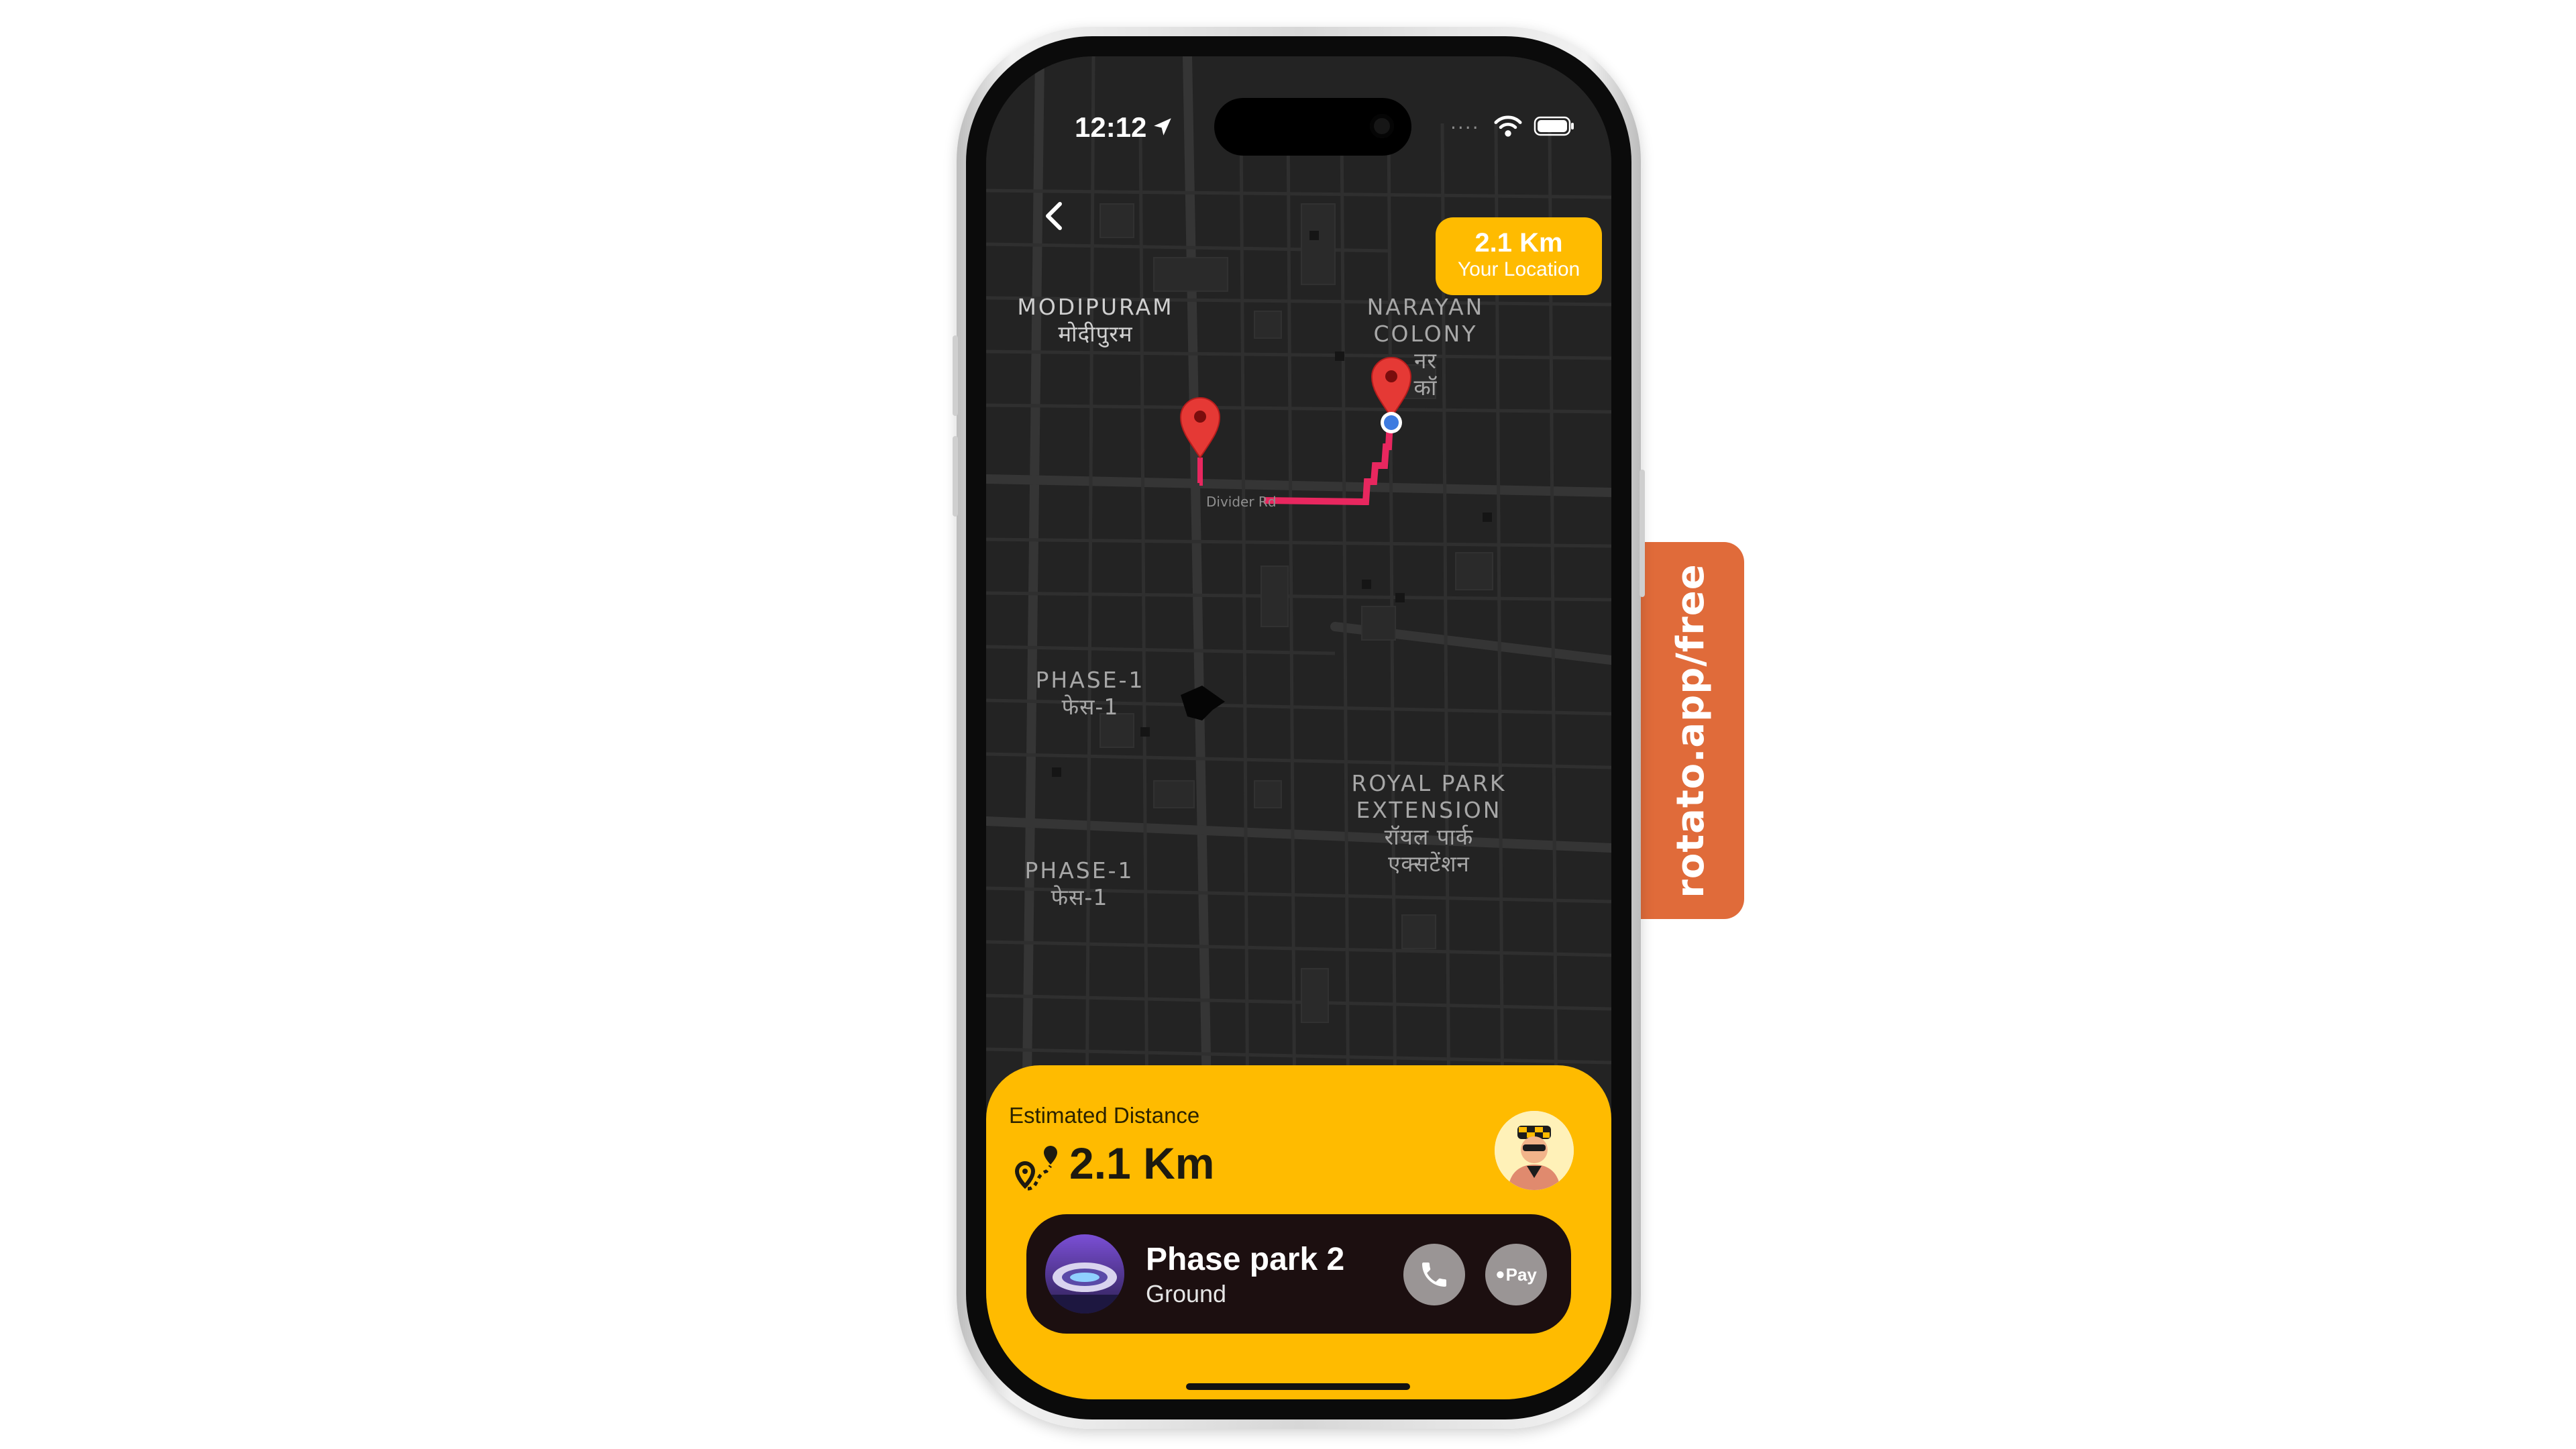 The height and width of the screenshot is (1449, 2576). What do you see at coordinates (1425, 347) in the screenshot?
I see `map-label-narayan-colony: NARAYAN COLONY नर कॉ` at bounding box center [1425, 347].